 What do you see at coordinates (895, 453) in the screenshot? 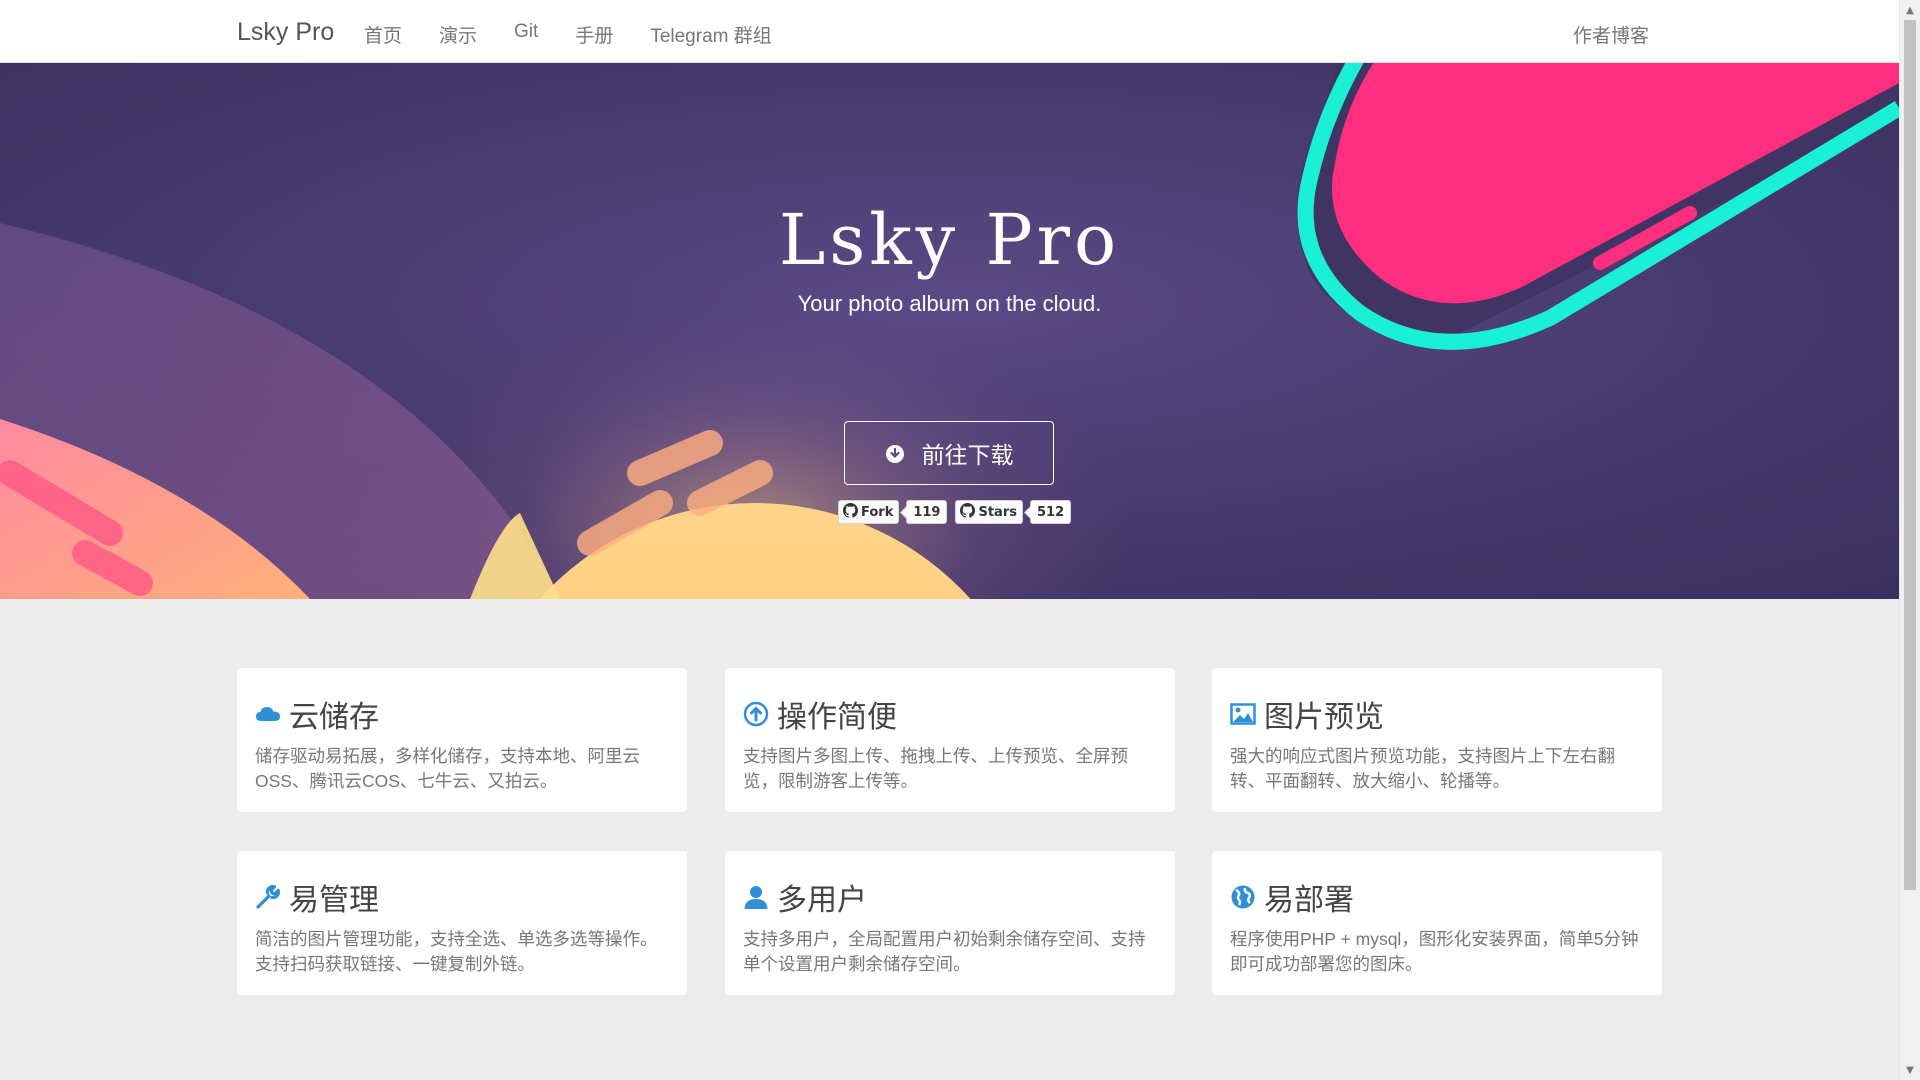
I see `download-circle-icon` at bounding box center [895, 453].